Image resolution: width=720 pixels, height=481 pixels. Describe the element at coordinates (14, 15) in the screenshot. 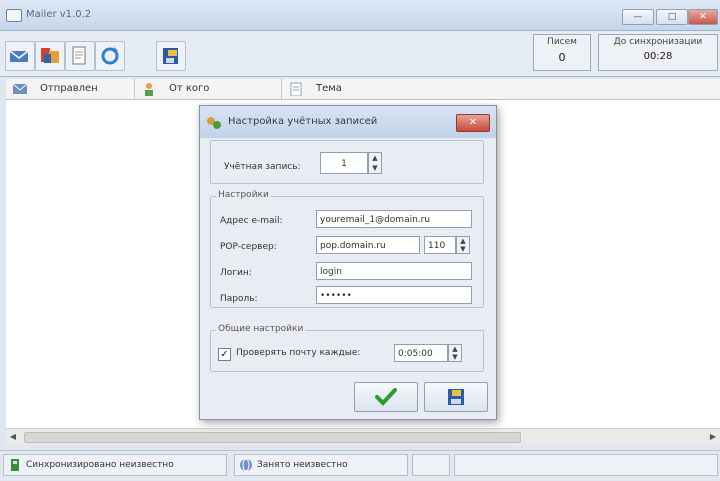

I see `app-icon` at that location.